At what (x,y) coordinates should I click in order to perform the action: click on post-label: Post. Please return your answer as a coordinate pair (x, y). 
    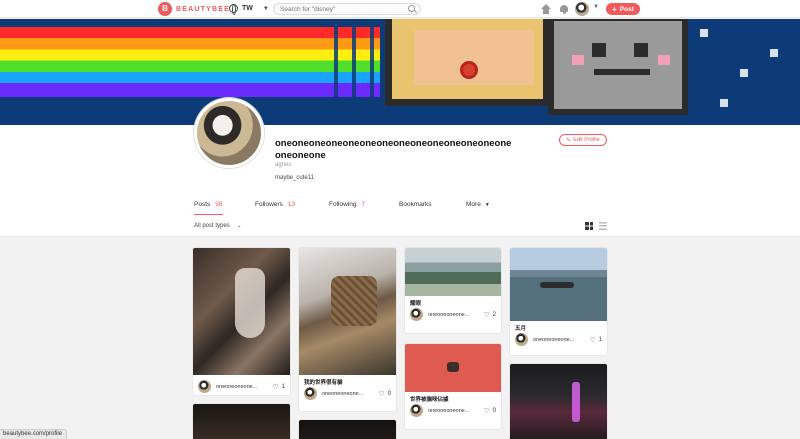
    Looking at the image, I should click on (626, 9).